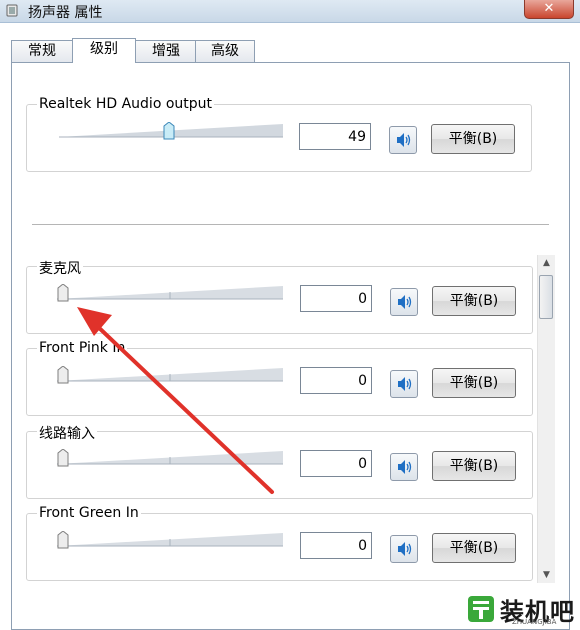 The width and height of the screenshot is (580, 630). What do you see at coordinates (67, 433) in the screenshot?
I see `input-label: 线路输入` at bounding box center [67, 433].